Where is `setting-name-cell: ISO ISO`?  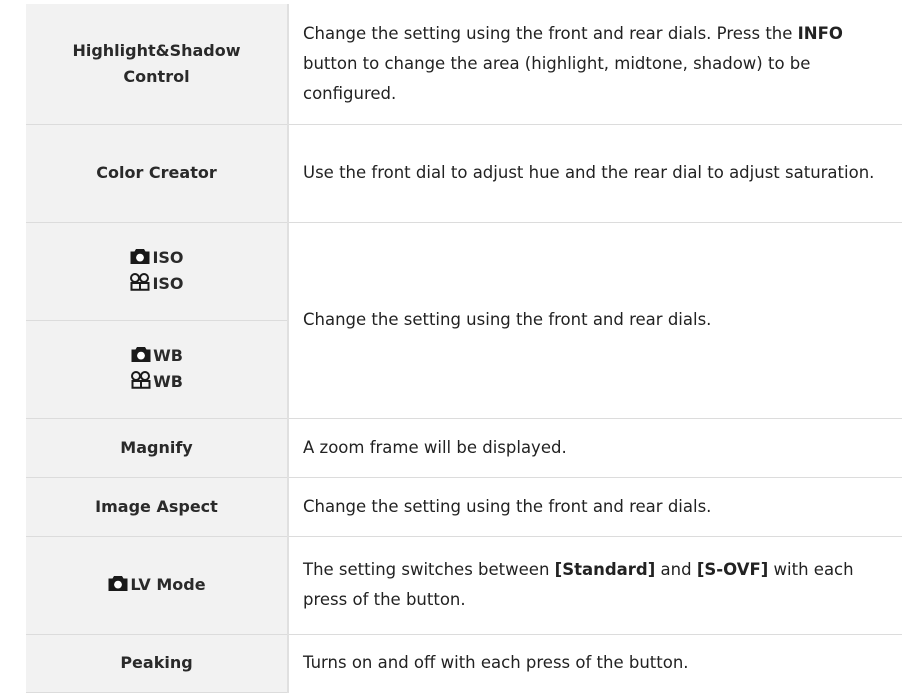 setting-name-cell: ISO ISO is located at coordinates (157, 271).